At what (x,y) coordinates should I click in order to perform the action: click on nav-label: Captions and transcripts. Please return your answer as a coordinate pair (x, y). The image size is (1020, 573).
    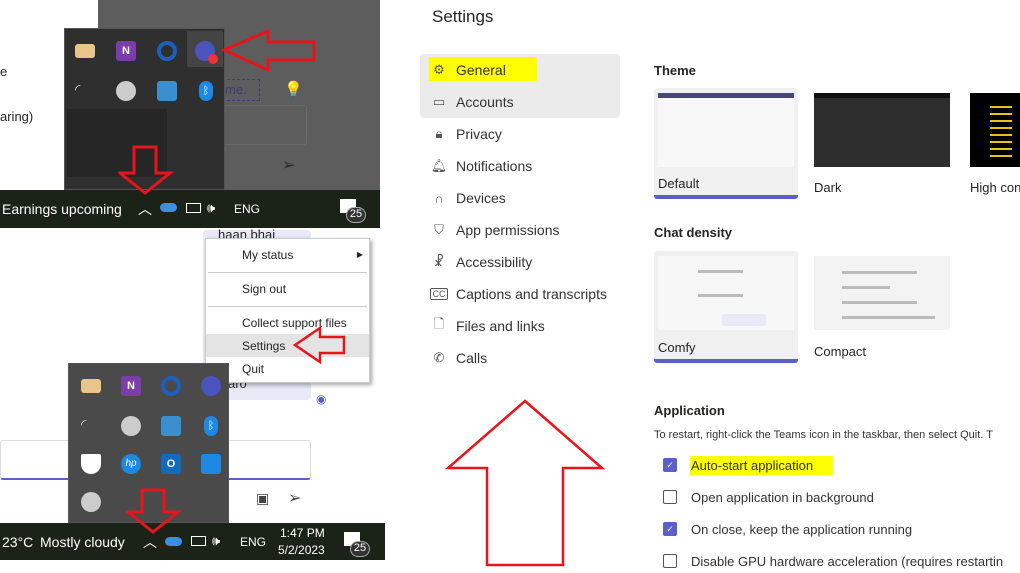
    Looking at the image, I should click on (531, 294).